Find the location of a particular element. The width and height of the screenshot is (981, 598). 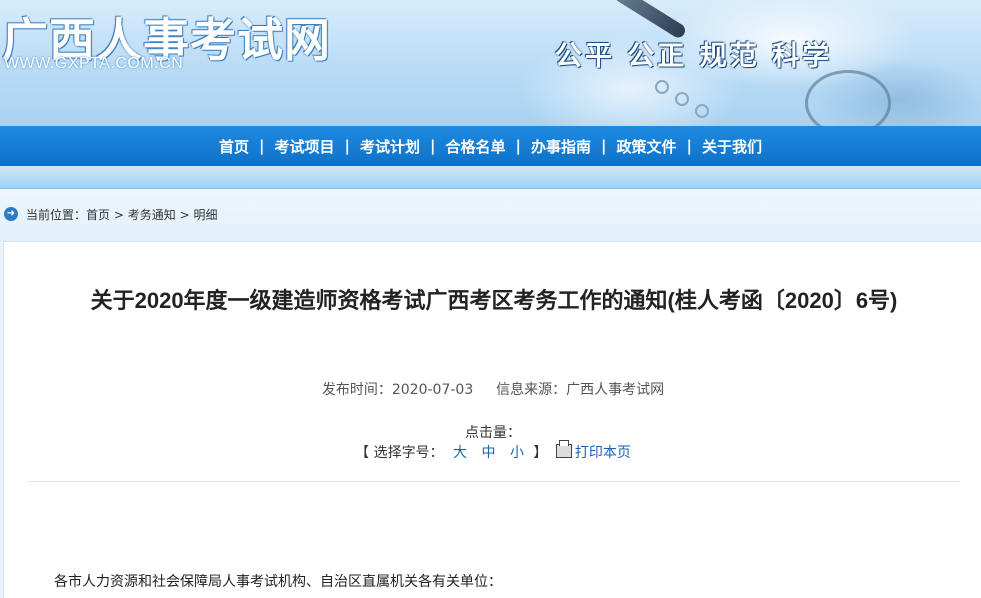

source-value: 广西人事考试网 is located at coordinates (615, 390).